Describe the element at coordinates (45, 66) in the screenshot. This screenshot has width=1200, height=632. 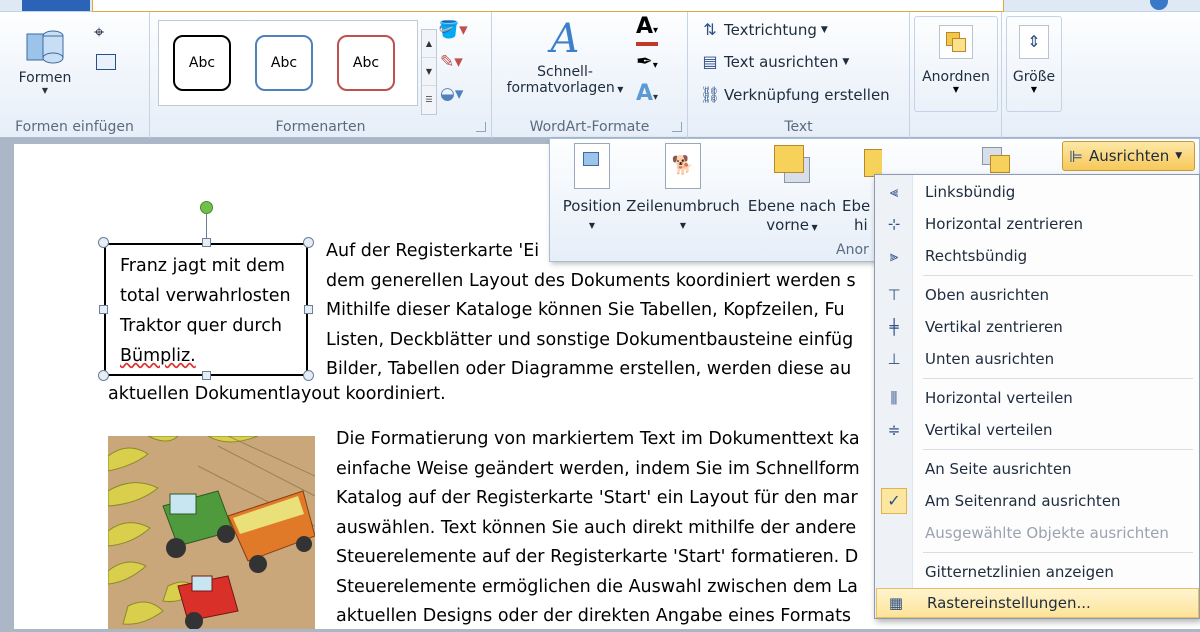
I see `formen-button: Formen ▼` at that location.